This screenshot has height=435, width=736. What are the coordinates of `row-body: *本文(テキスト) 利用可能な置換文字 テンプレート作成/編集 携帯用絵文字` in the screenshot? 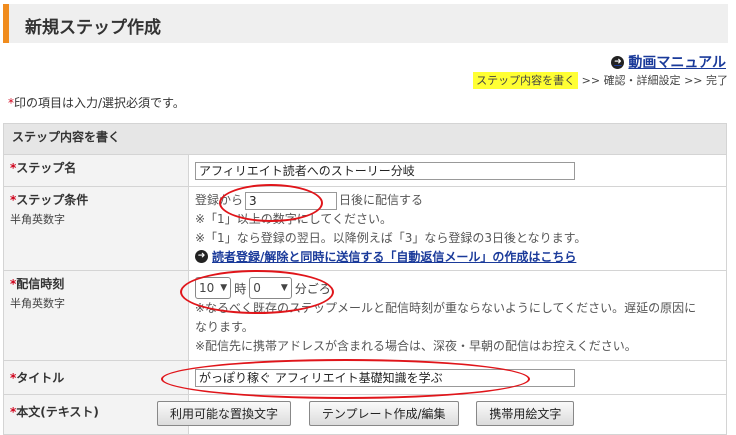 It's located at (365, 414).